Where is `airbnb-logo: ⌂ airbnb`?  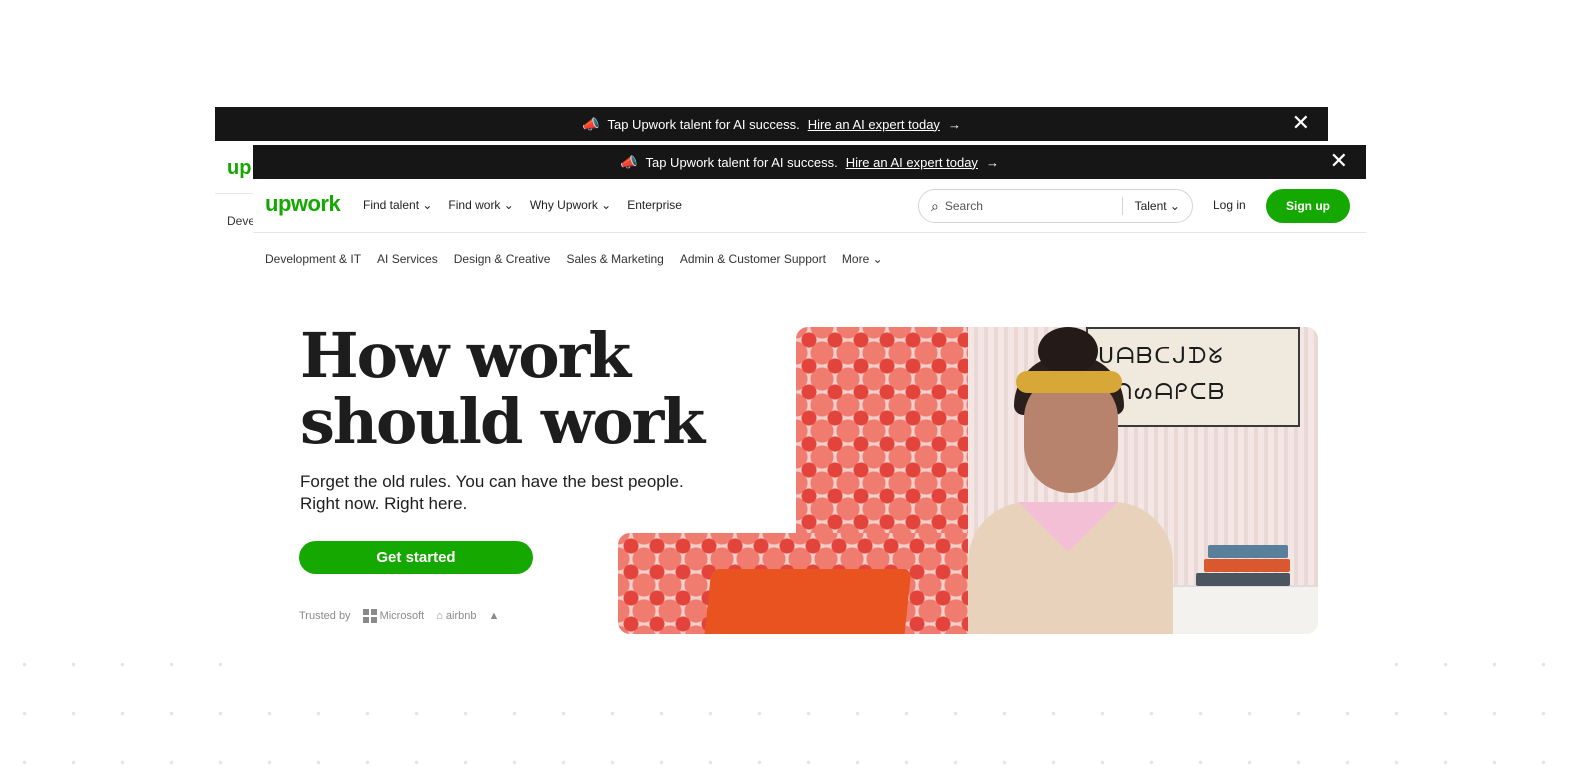
airbnb-logo: ⌂ airbnb is located at coordinates (456, 616).